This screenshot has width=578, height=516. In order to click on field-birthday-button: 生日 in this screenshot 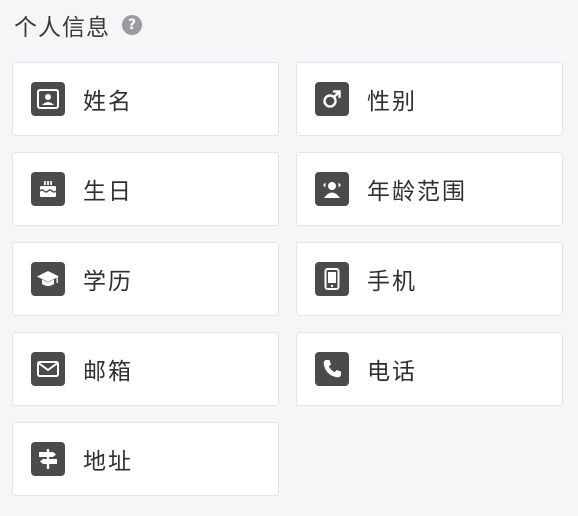, I will do `click(145, 189)`.